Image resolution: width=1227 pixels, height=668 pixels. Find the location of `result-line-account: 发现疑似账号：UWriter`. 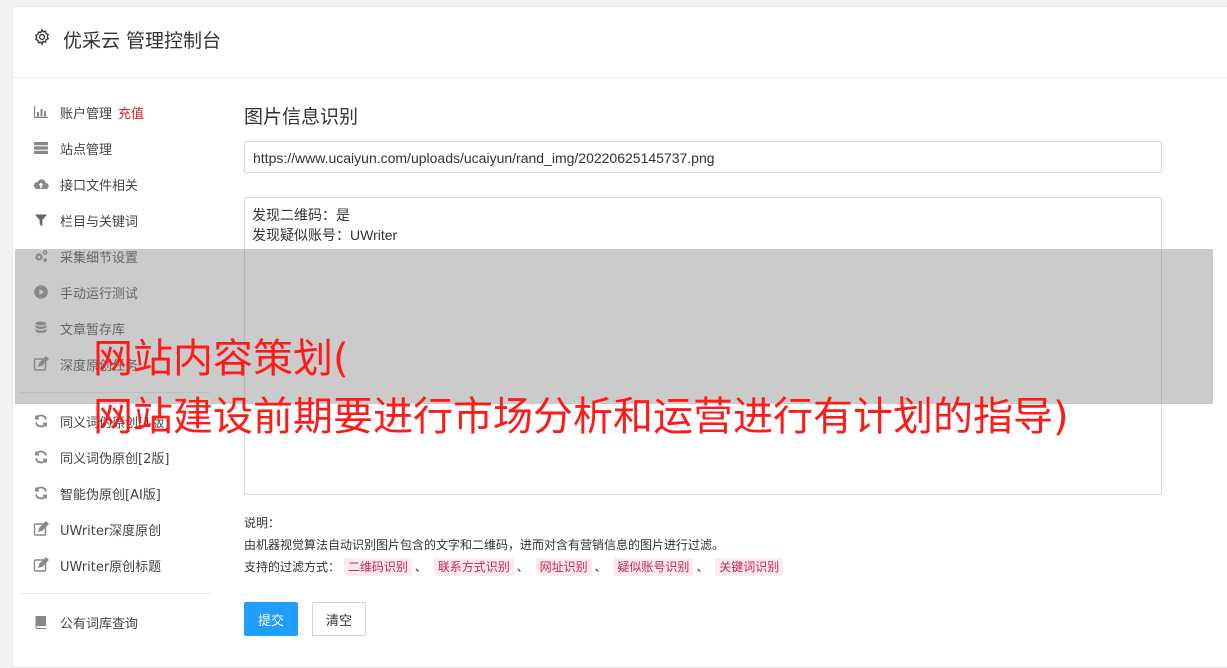

result-line-account: 发现疑似账号：UWriter is located at coordinates (325, 235).